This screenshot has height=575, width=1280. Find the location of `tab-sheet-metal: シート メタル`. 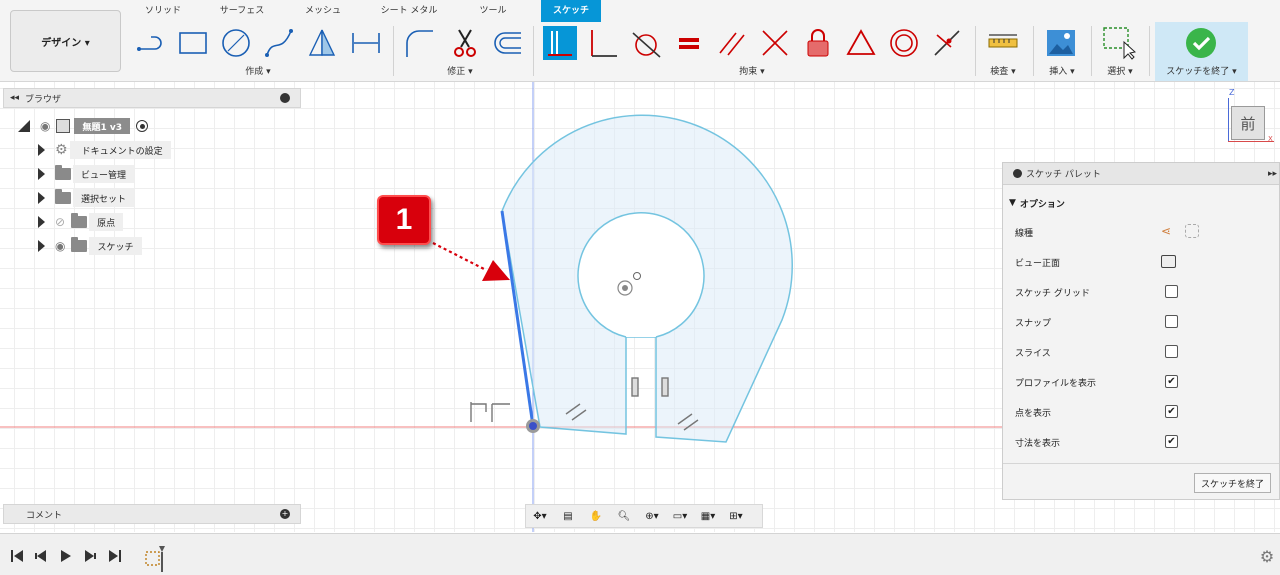

tab-sheet-metal: シート メタル is located at coordinates (409, 11).